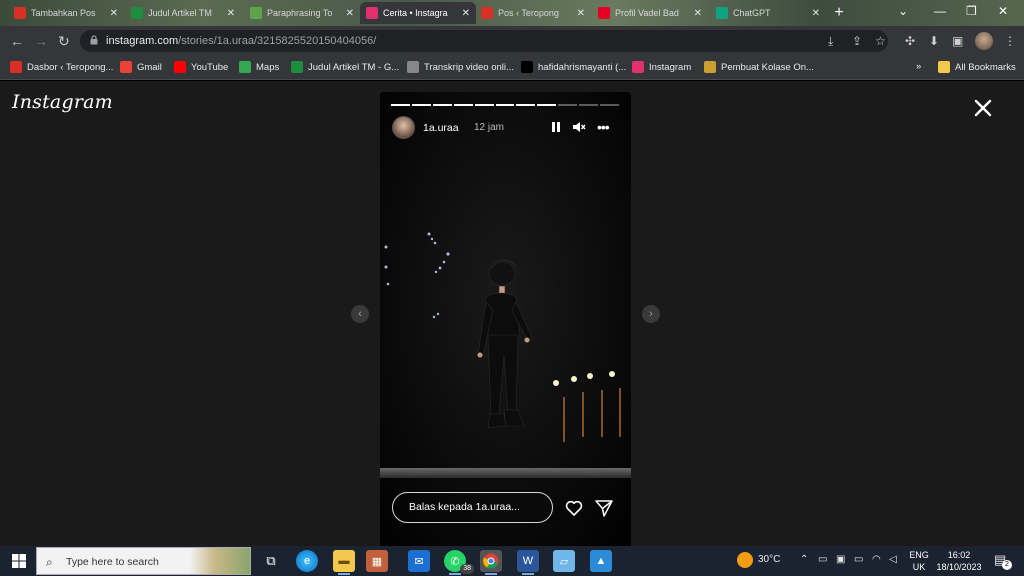 Image resolution: width=1024 pixels, height=576 pixels. What do you see at coordinates (41, 41) in the screenshot?
I see `forward-button: →` at bounding box center [41, 41].